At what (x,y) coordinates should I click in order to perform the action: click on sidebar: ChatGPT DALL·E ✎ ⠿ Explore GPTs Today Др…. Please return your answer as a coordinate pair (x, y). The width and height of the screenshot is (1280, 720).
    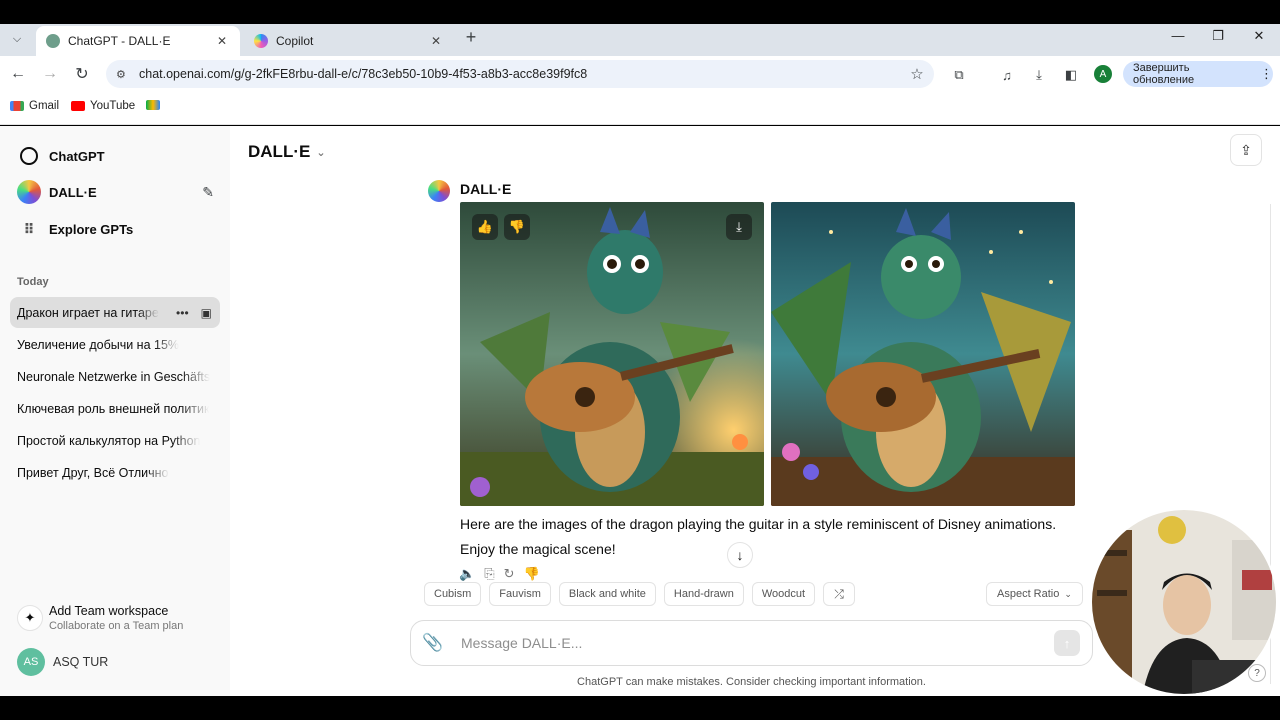
    Looking at the image, I should click on (115, 411).